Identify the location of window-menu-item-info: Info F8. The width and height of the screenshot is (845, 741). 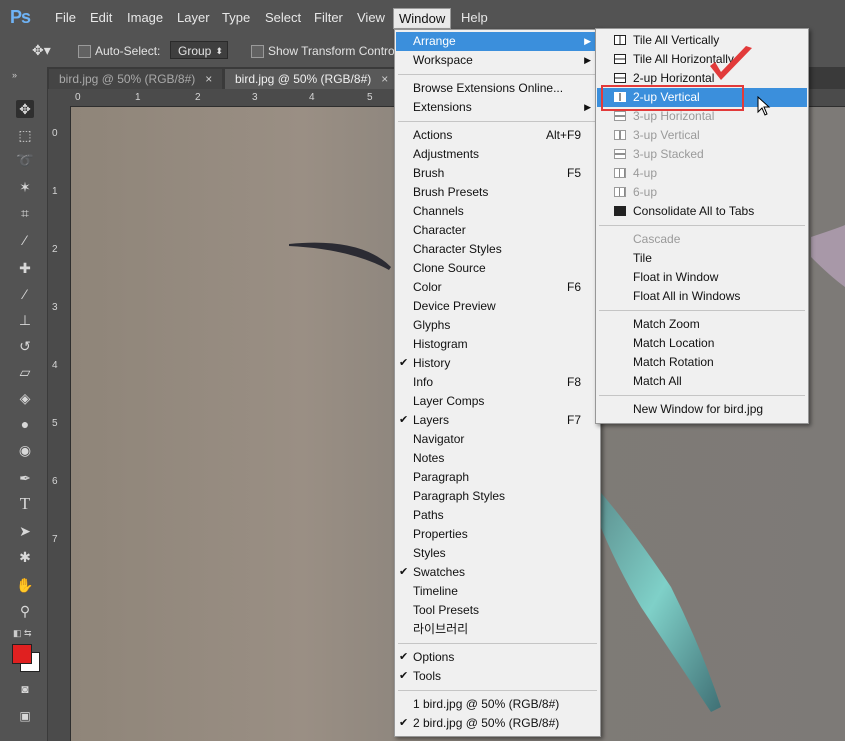
(497, 382).